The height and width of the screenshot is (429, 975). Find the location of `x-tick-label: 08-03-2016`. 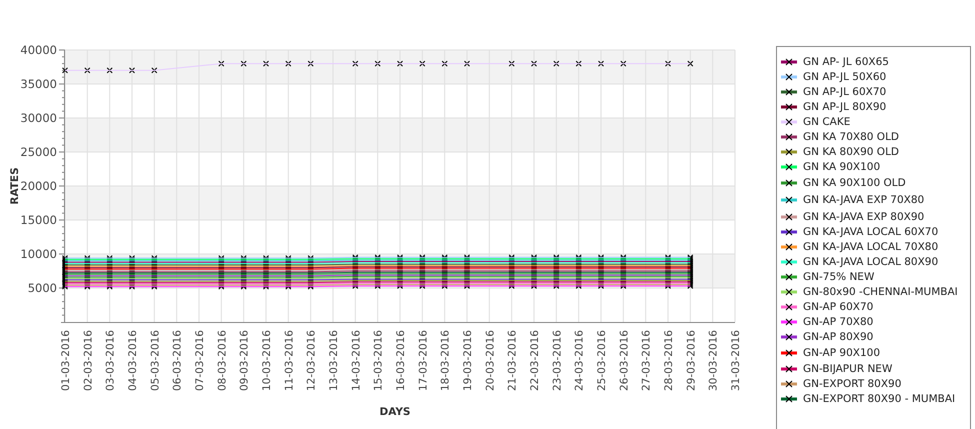

x-tick-label: 08-03-2016 is located at coordinates (222, 361).